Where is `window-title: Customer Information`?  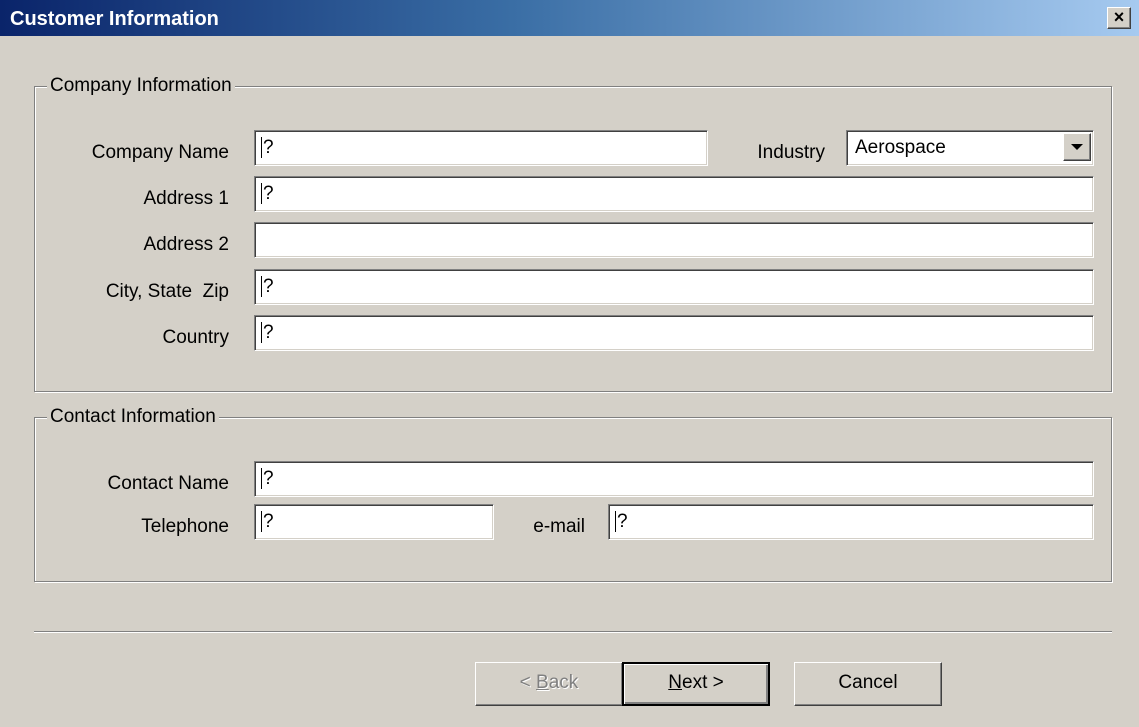
window-title: Customer Information is located at coordinates (114, 19).